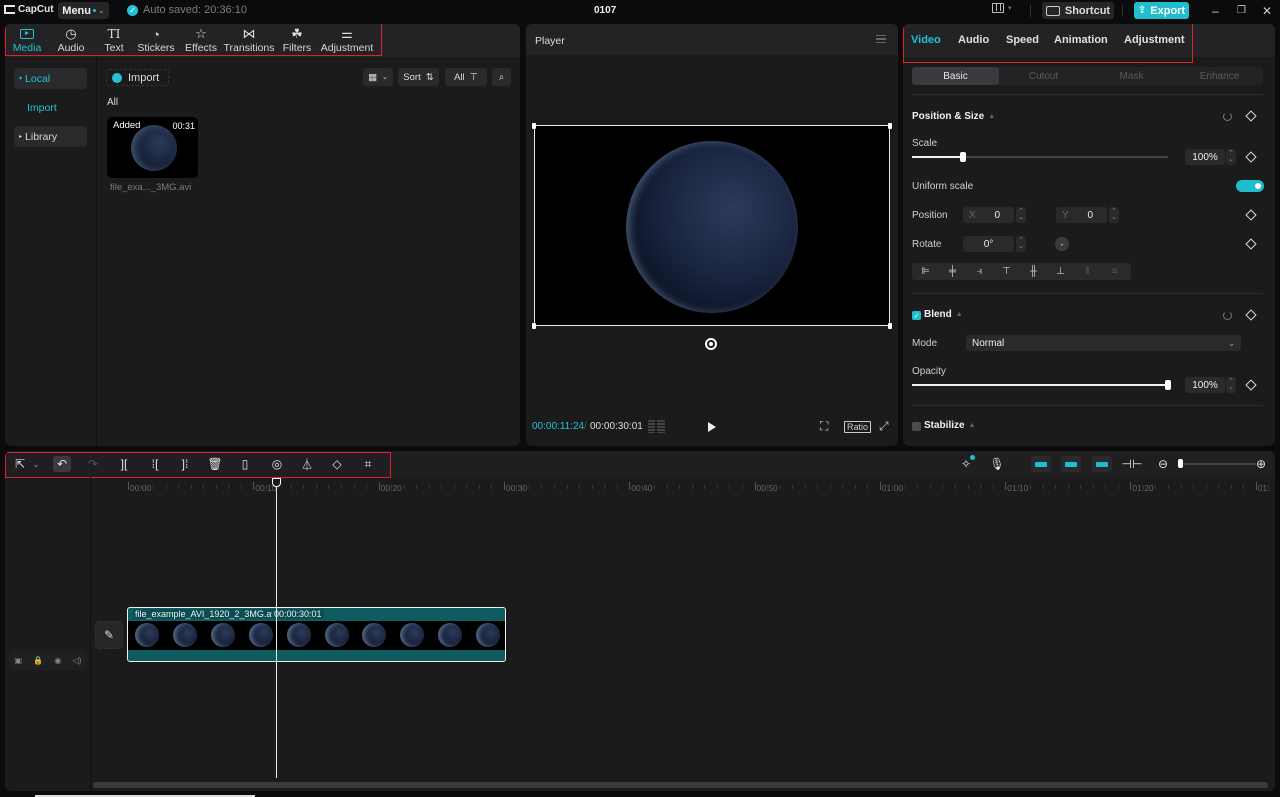  What do you see at coordinates (1219, 76) in the screenshot?
I see `subtab-enhance: Enhance` at bounding box center [1219, 76].